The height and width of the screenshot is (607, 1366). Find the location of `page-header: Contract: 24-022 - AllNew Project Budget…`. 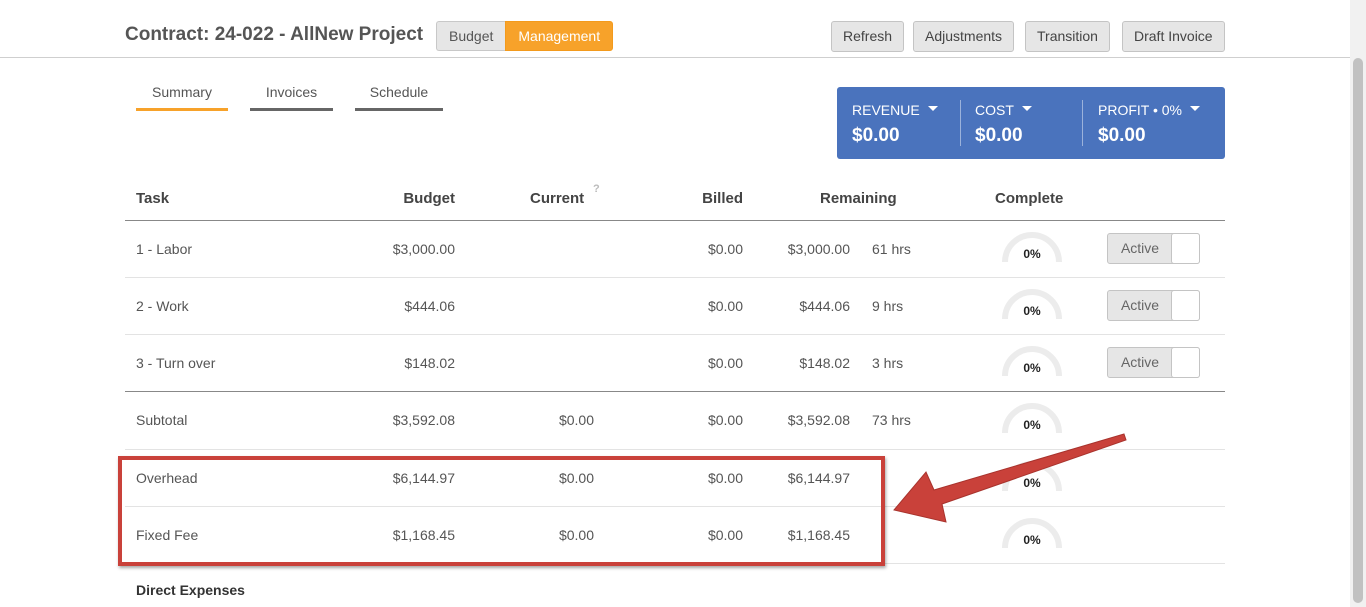

page-header: Contract: 24-022 - AllNew Project Budget… is located at coordinates (675, 29).